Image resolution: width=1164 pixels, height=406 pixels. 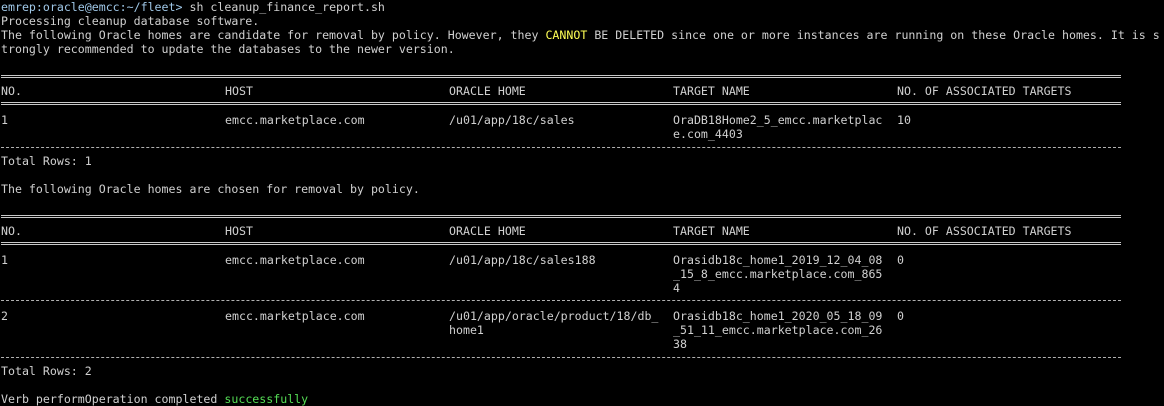 I want to click on table1-top-separator, so click(x=561, y=76).